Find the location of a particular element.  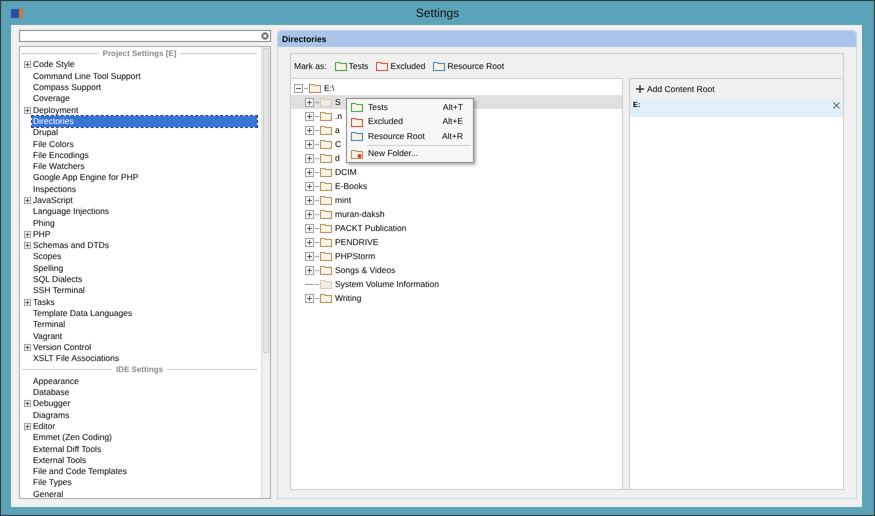

group-header: IDE Settings is located at coordinates (140, 370).